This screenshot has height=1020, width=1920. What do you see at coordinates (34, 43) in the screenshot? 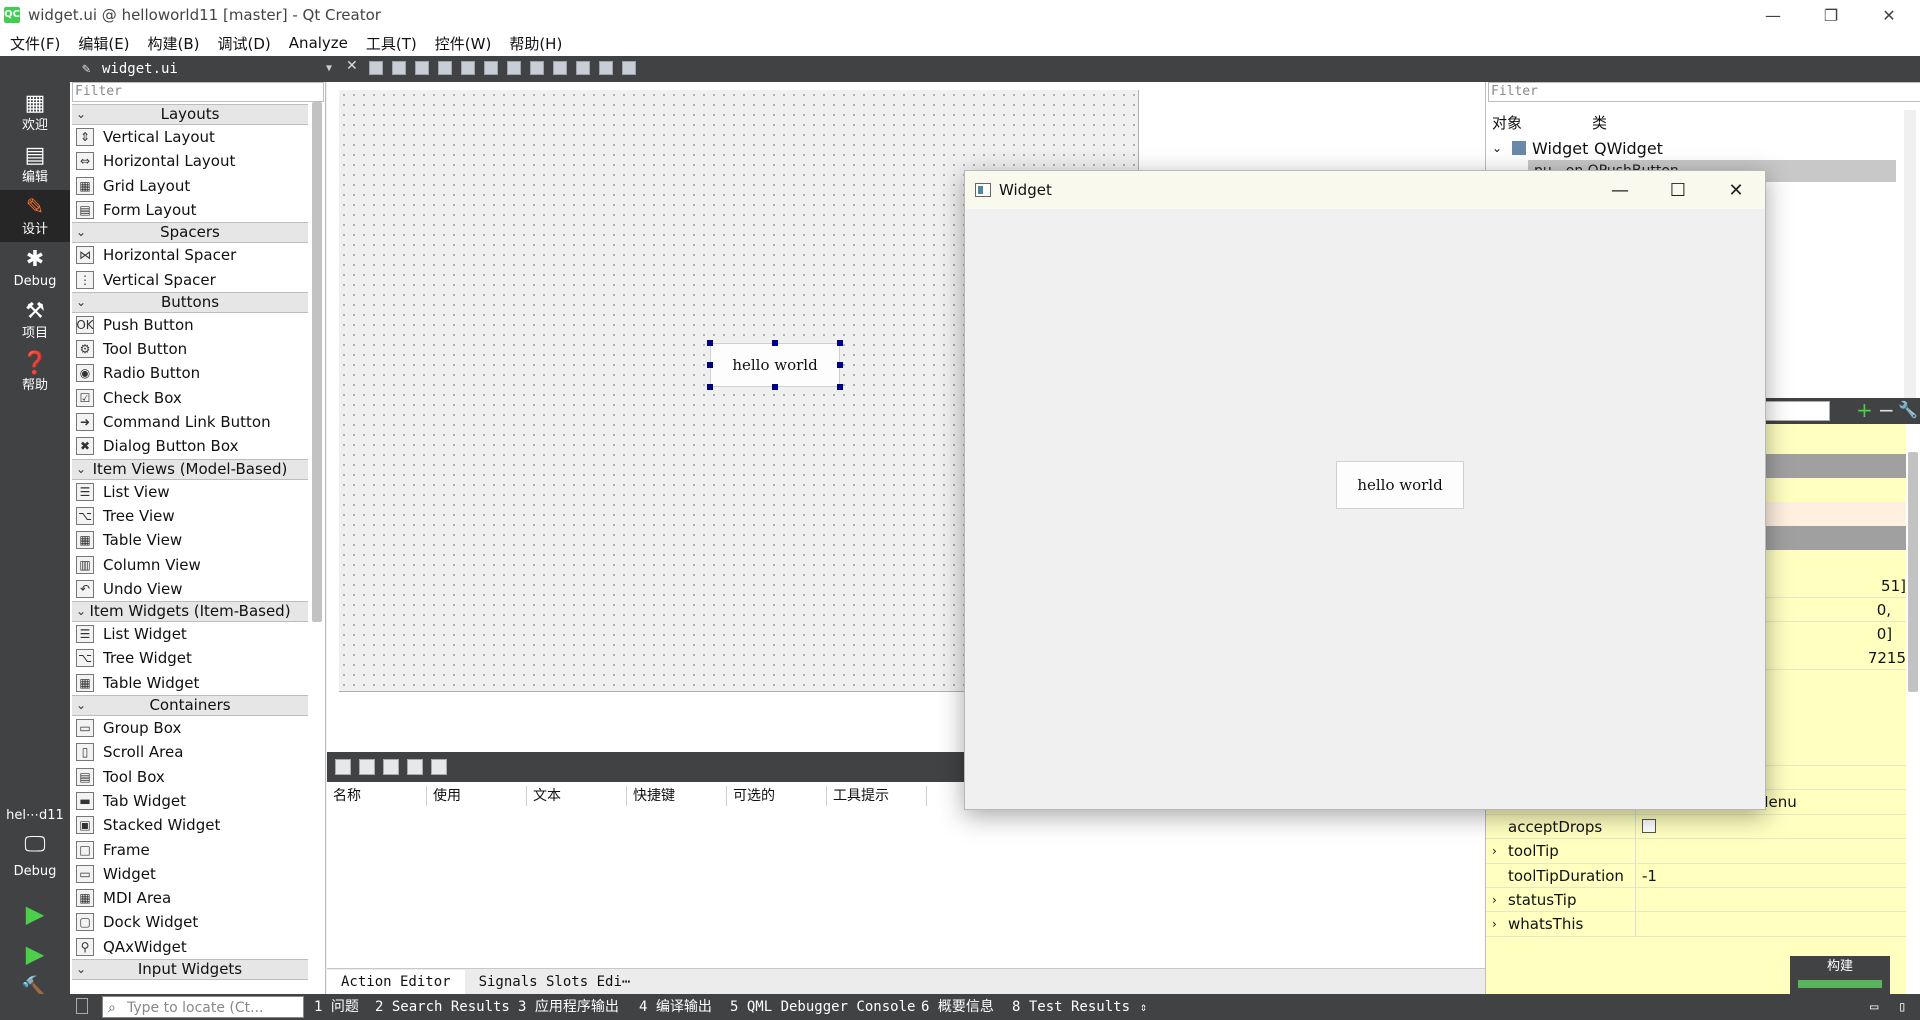
I see `menu-file: 文件(F)` at bounding box center [34, 43].